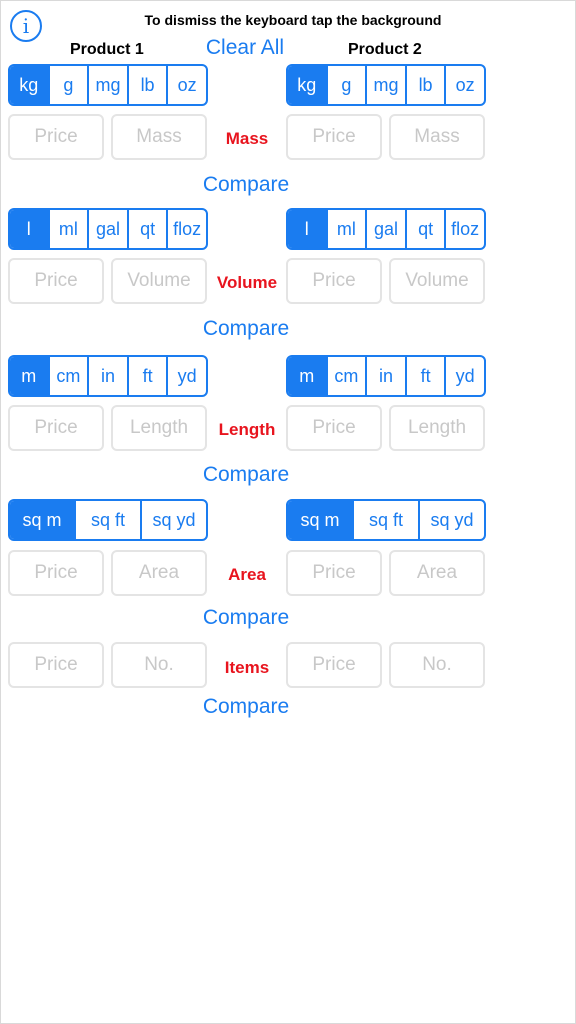 The height and width of the screenshot is (1024, 576). I want to click on area-unit-selector-product1: sq m sq ft sq yd, so click(108, 520).